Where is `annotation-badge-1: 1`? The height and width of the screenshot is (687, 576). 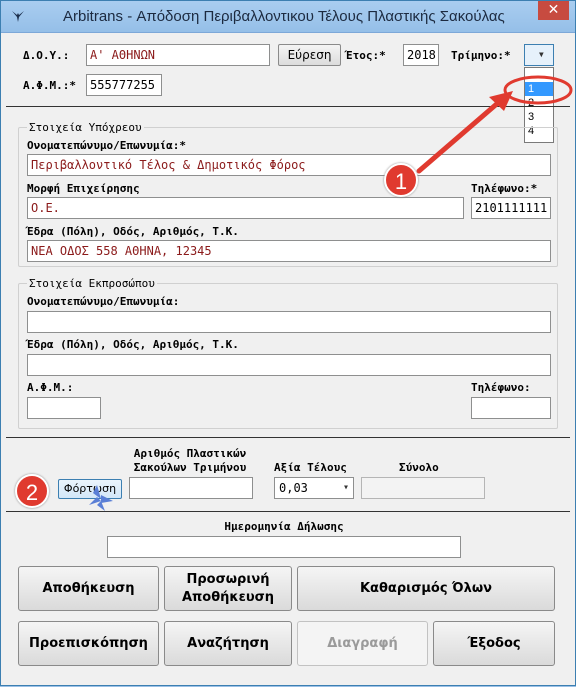
annotation-badge-1: 1 is located at coordinates (401, 180).